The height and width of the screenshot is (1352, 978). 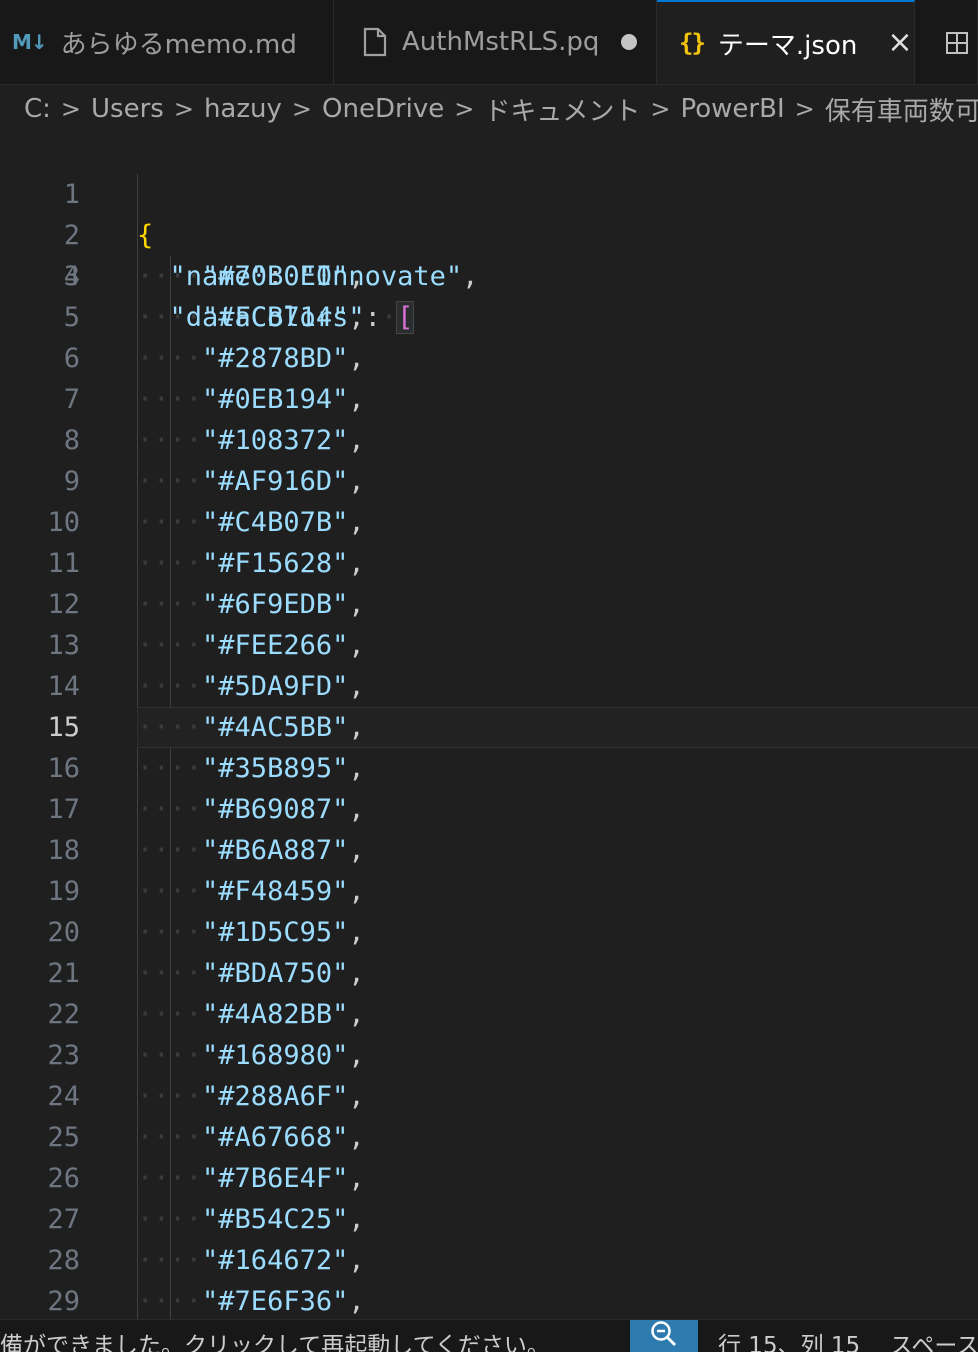 I want to click on line-content: ····"#7B6E4F",, so click(x=251, y=1178).